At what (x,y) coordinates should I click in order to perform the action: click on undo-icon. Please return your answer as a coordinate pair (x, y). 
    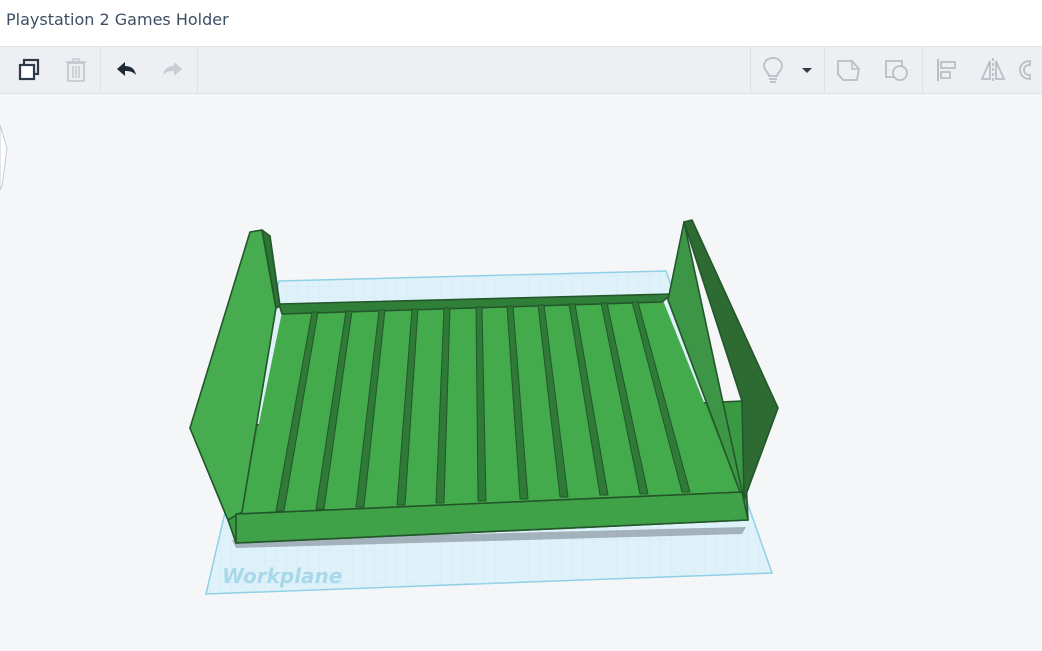
    Looking at the image, I should click on (126, 69).